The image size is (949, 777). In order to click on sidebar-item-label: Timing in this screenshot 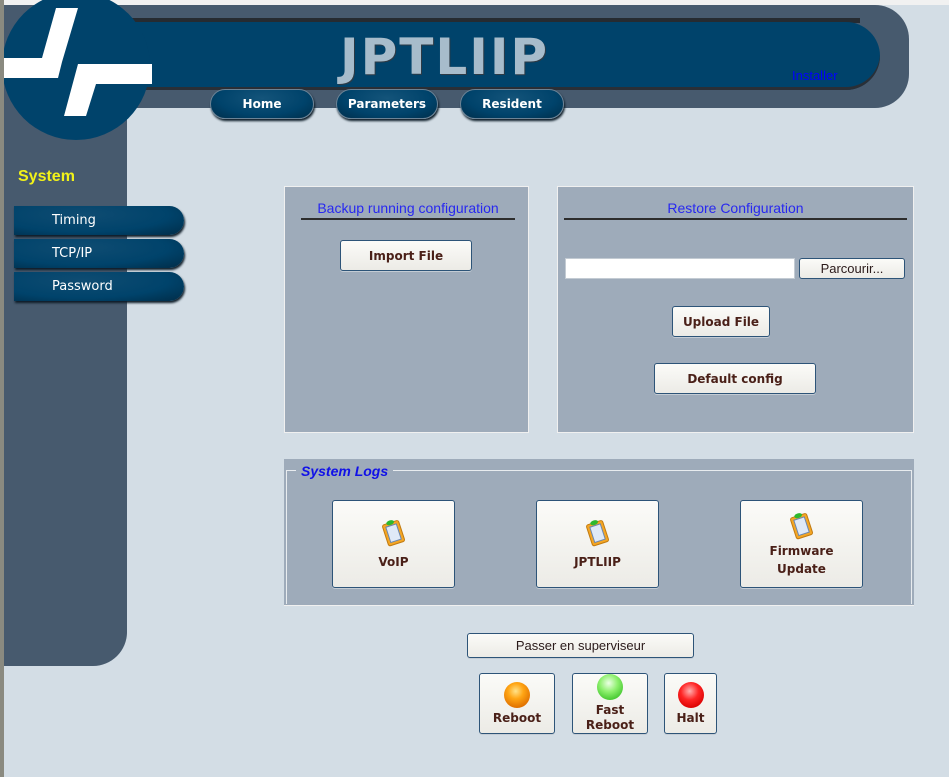, I will do `click(74, 220)`.